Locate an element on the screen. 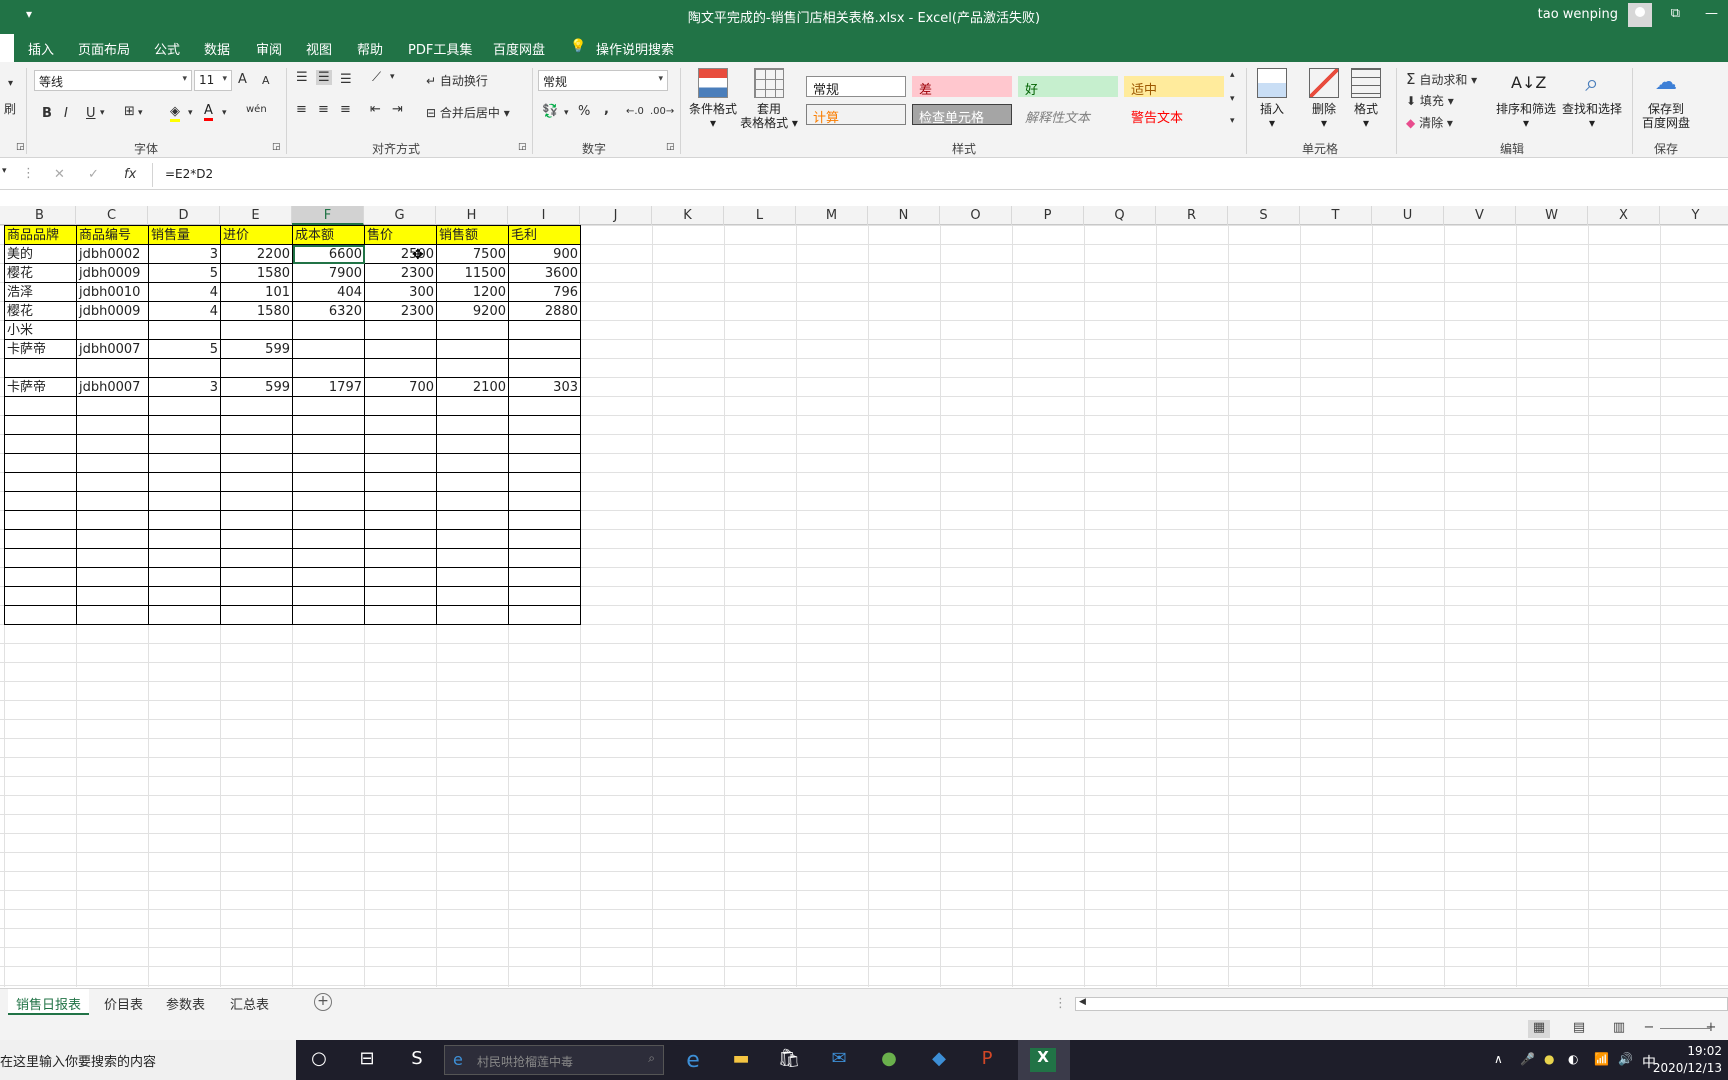 This screenshot has height=1080, width=1728. clear-button: ◆ 清除 ▾ is located at coordinates (1429, 122).